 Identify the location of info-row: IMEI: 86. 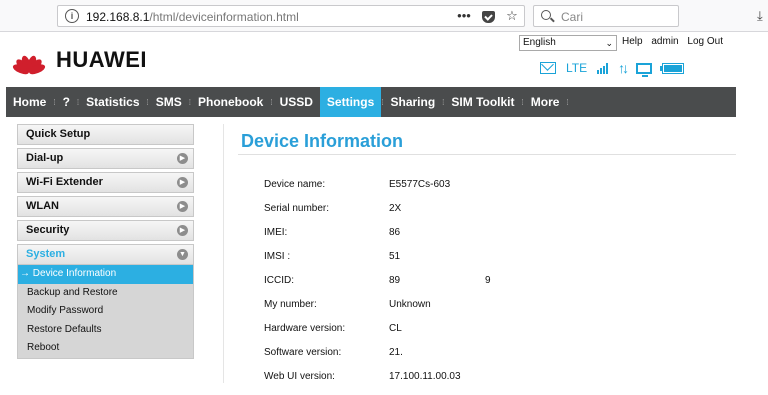
(394, 239).